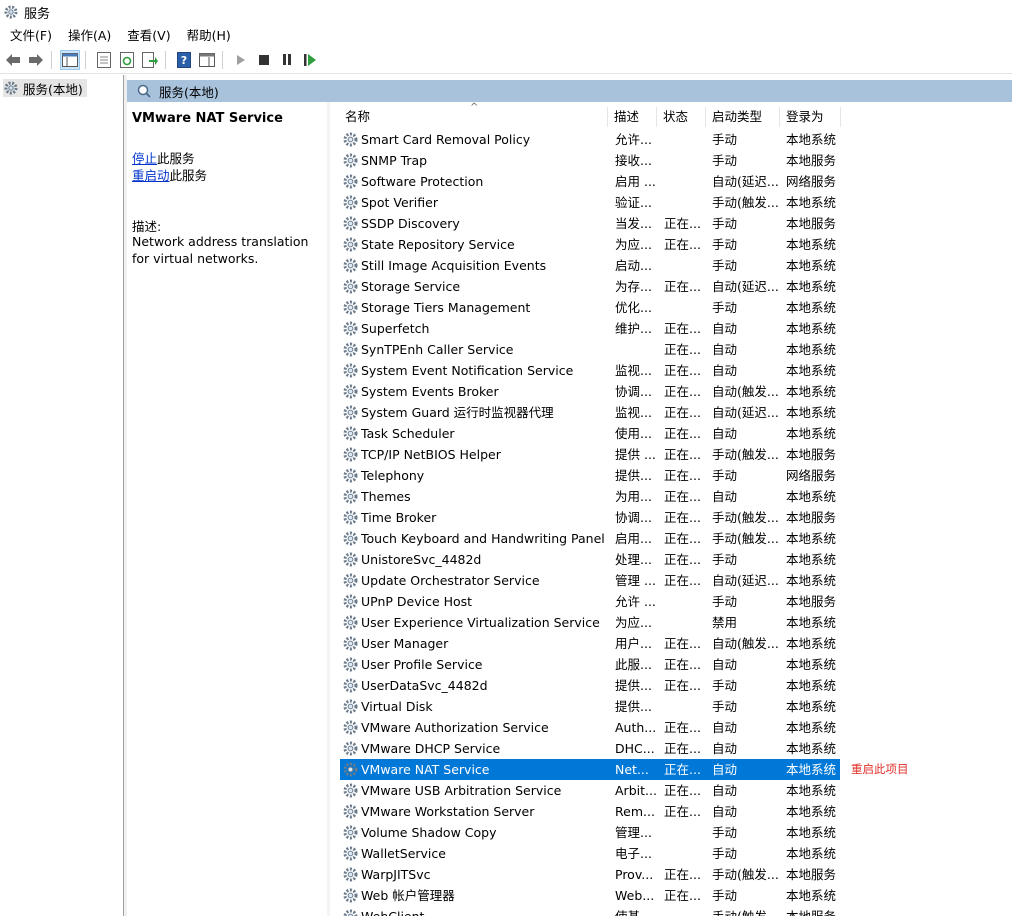  What do you see at coordinates (590, 244) in the screenshot?
I see `service-row: State Repository Service 为应... 正在... 手动 本地系统` at bounding box center [590, 244].